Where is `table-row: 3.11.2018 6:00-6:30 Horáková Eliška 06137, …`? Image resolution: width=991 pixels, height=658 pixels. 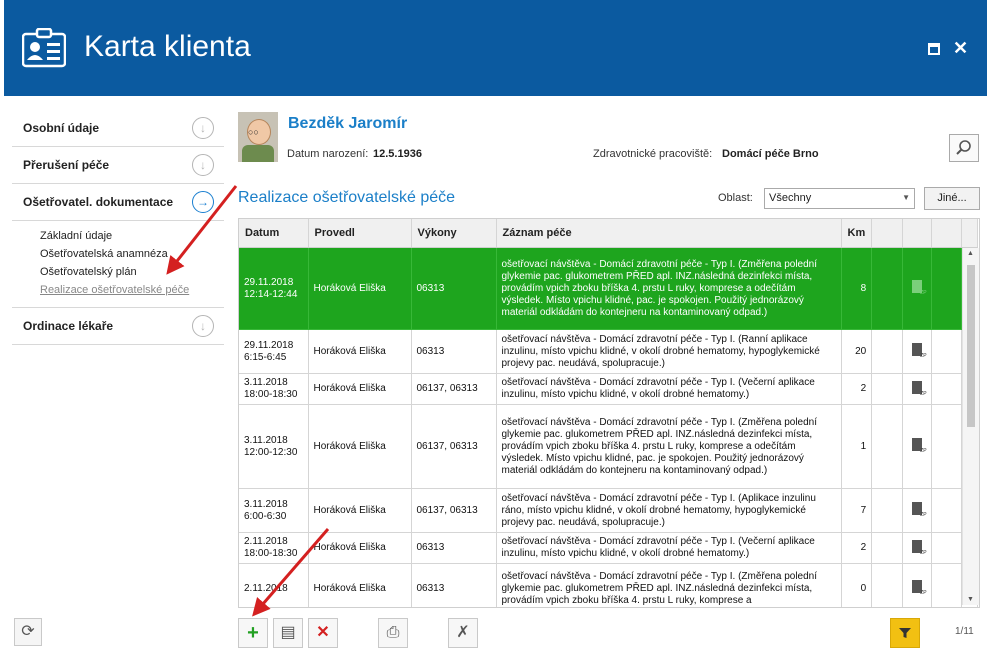 table-row: 3.11.2018 6:00-6:30 Horáková Eliška 06137, … is located at coordinates (609, 510).